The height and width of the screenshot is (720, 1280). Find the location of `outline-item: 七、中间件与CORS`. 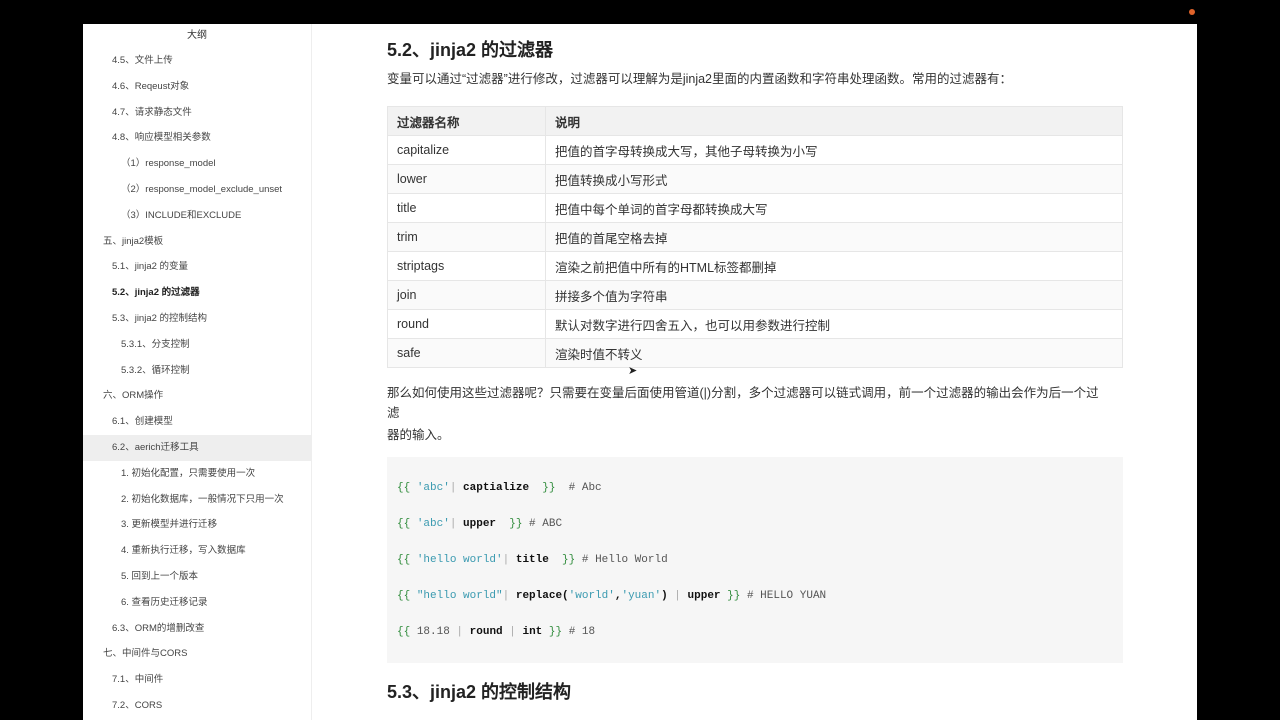

outline-item: 七、中间件与CORS is located at coordinates (197, 654).